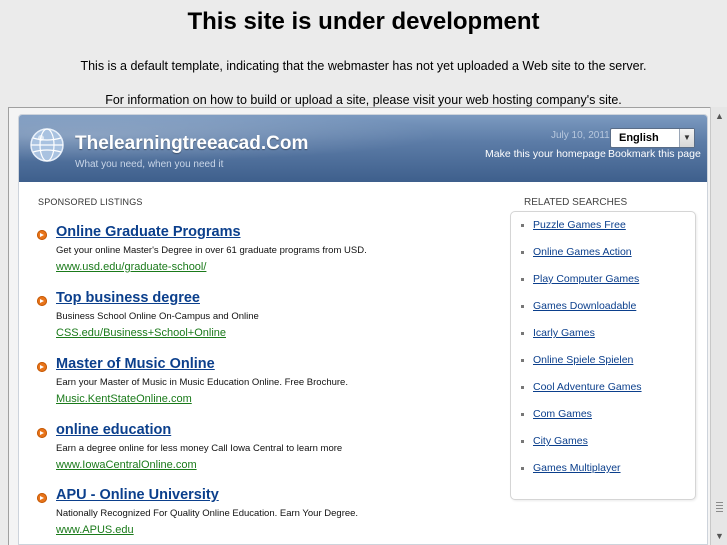 The image size is (727, 545). What do you see at coordinates (719, 507) in the screenshot?
I see `scroll-grip-icon` at bounding box center [719, 507].